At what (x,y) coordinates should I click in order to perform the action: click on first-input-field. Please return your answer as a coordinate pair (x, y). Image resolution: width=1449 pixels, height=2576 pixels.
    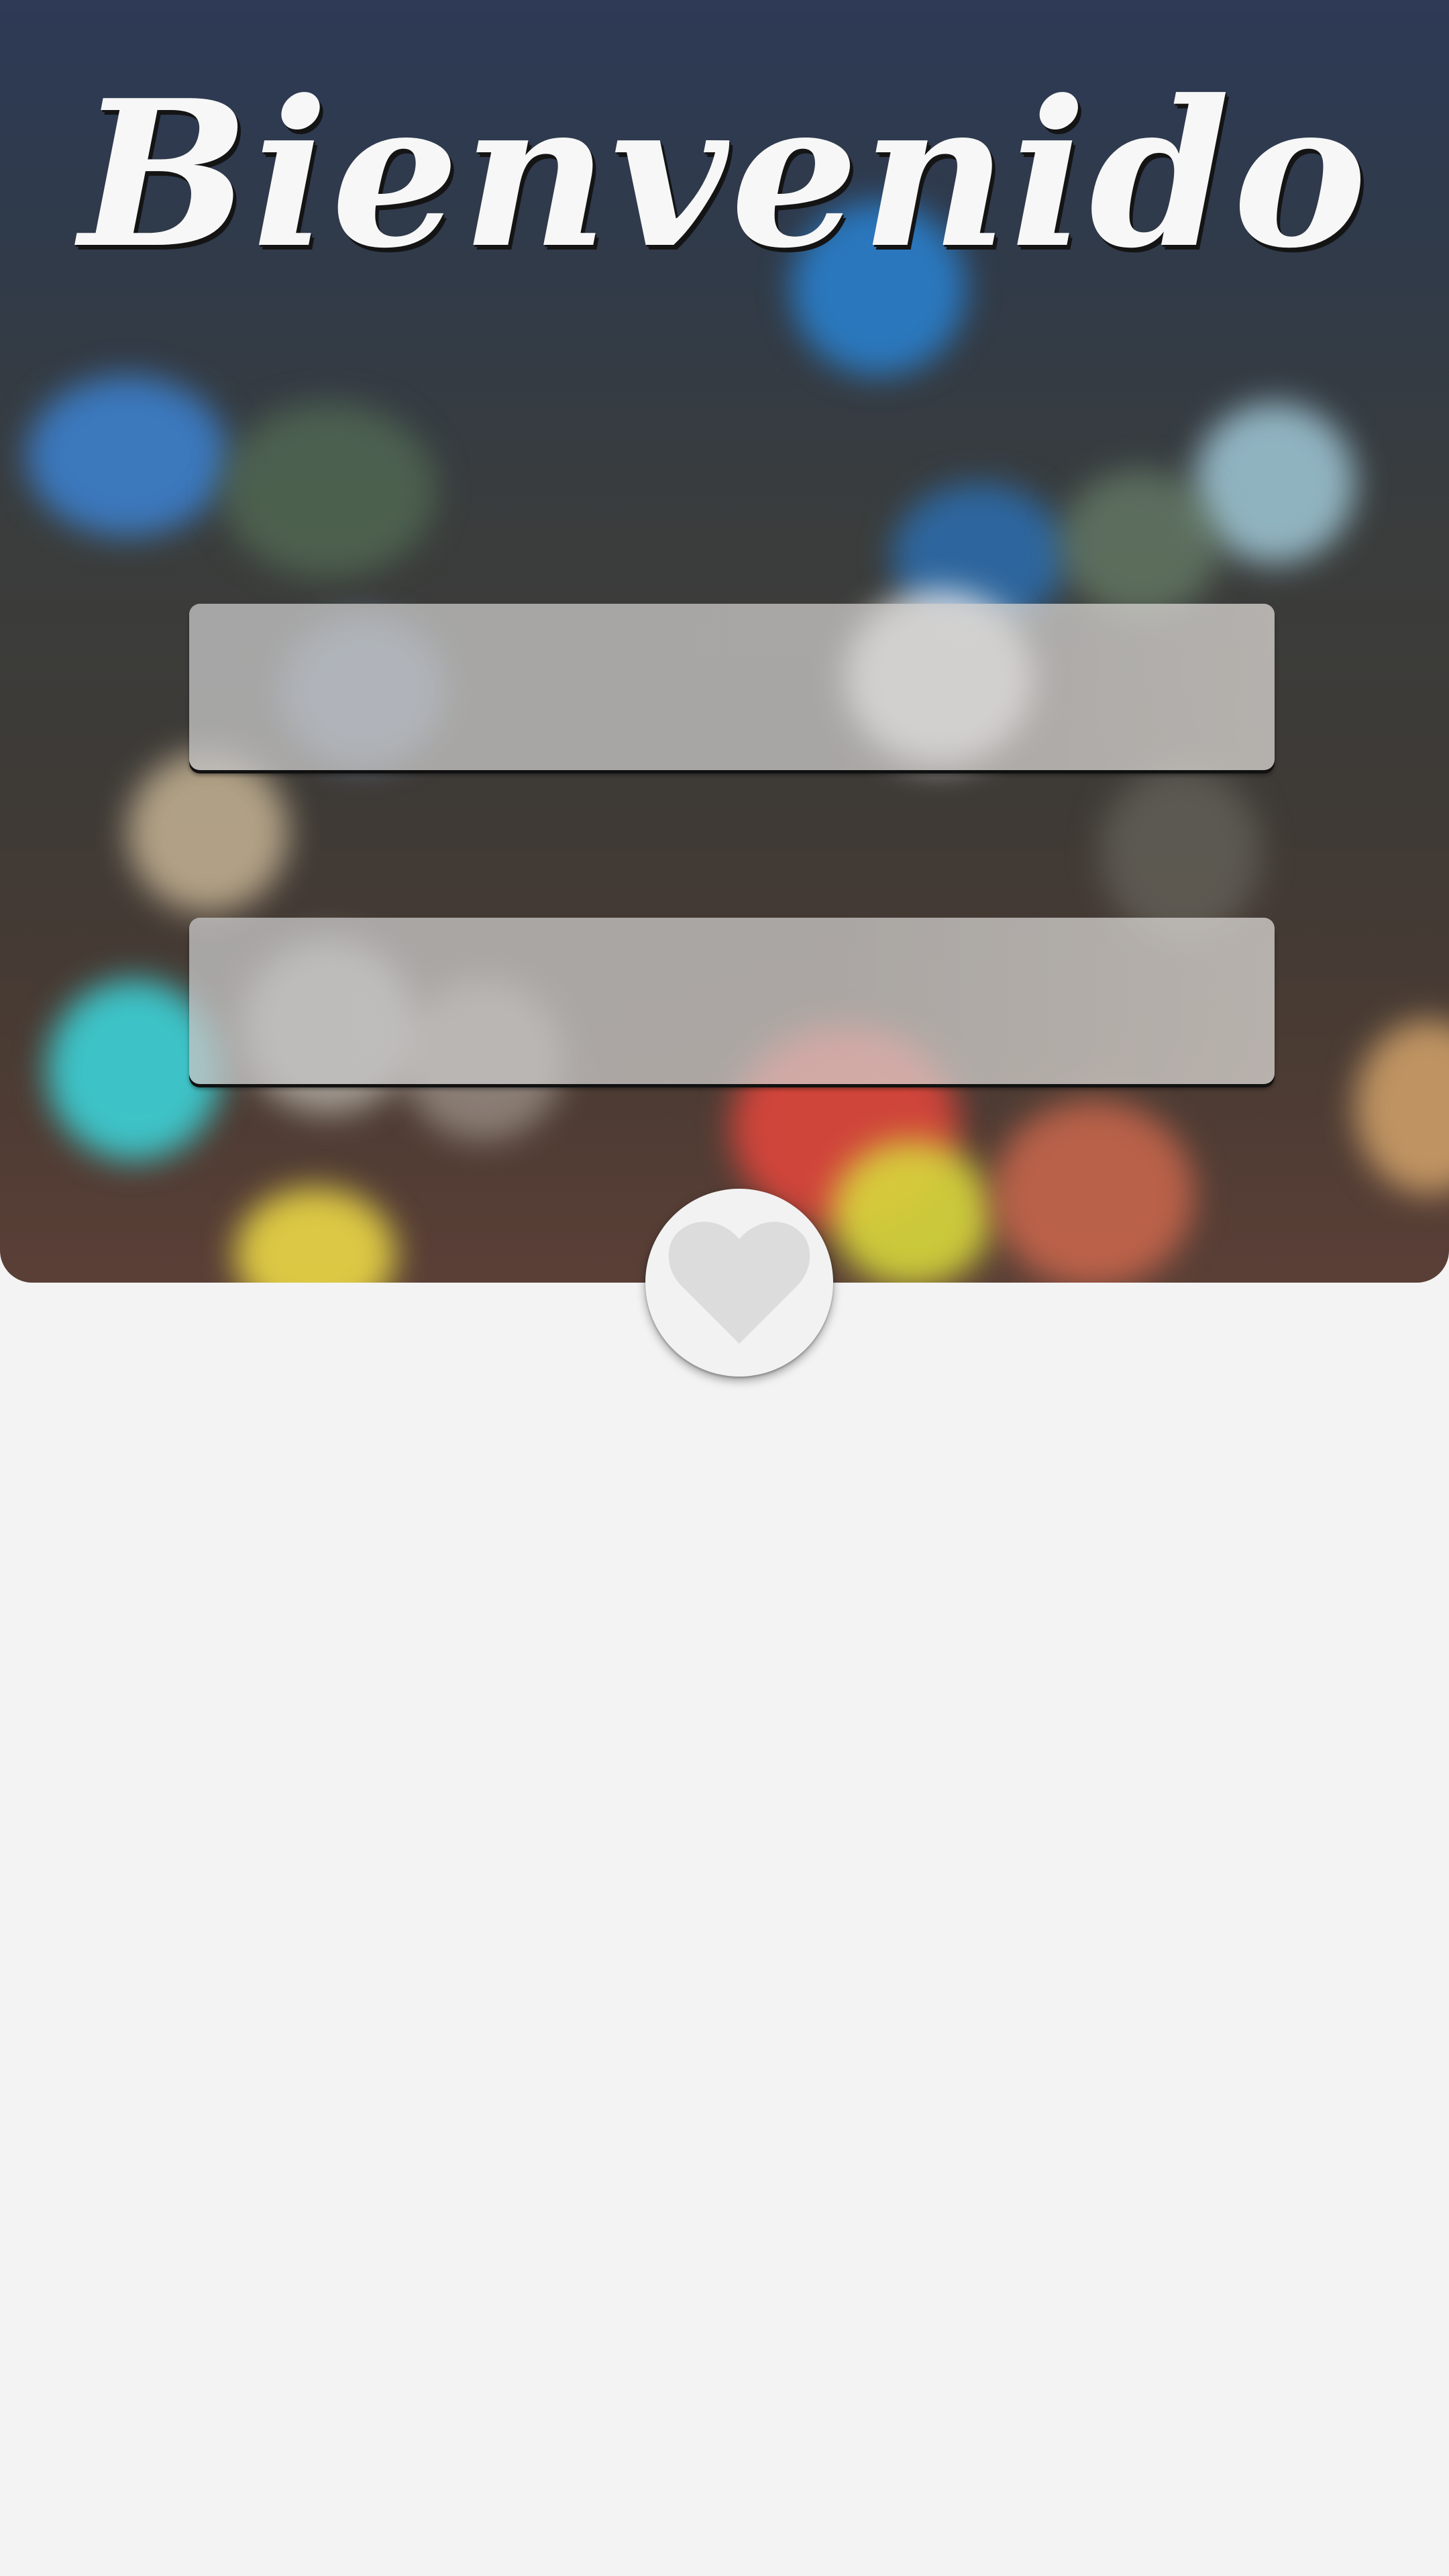
    Looking at the image, I should click on (732, 687).